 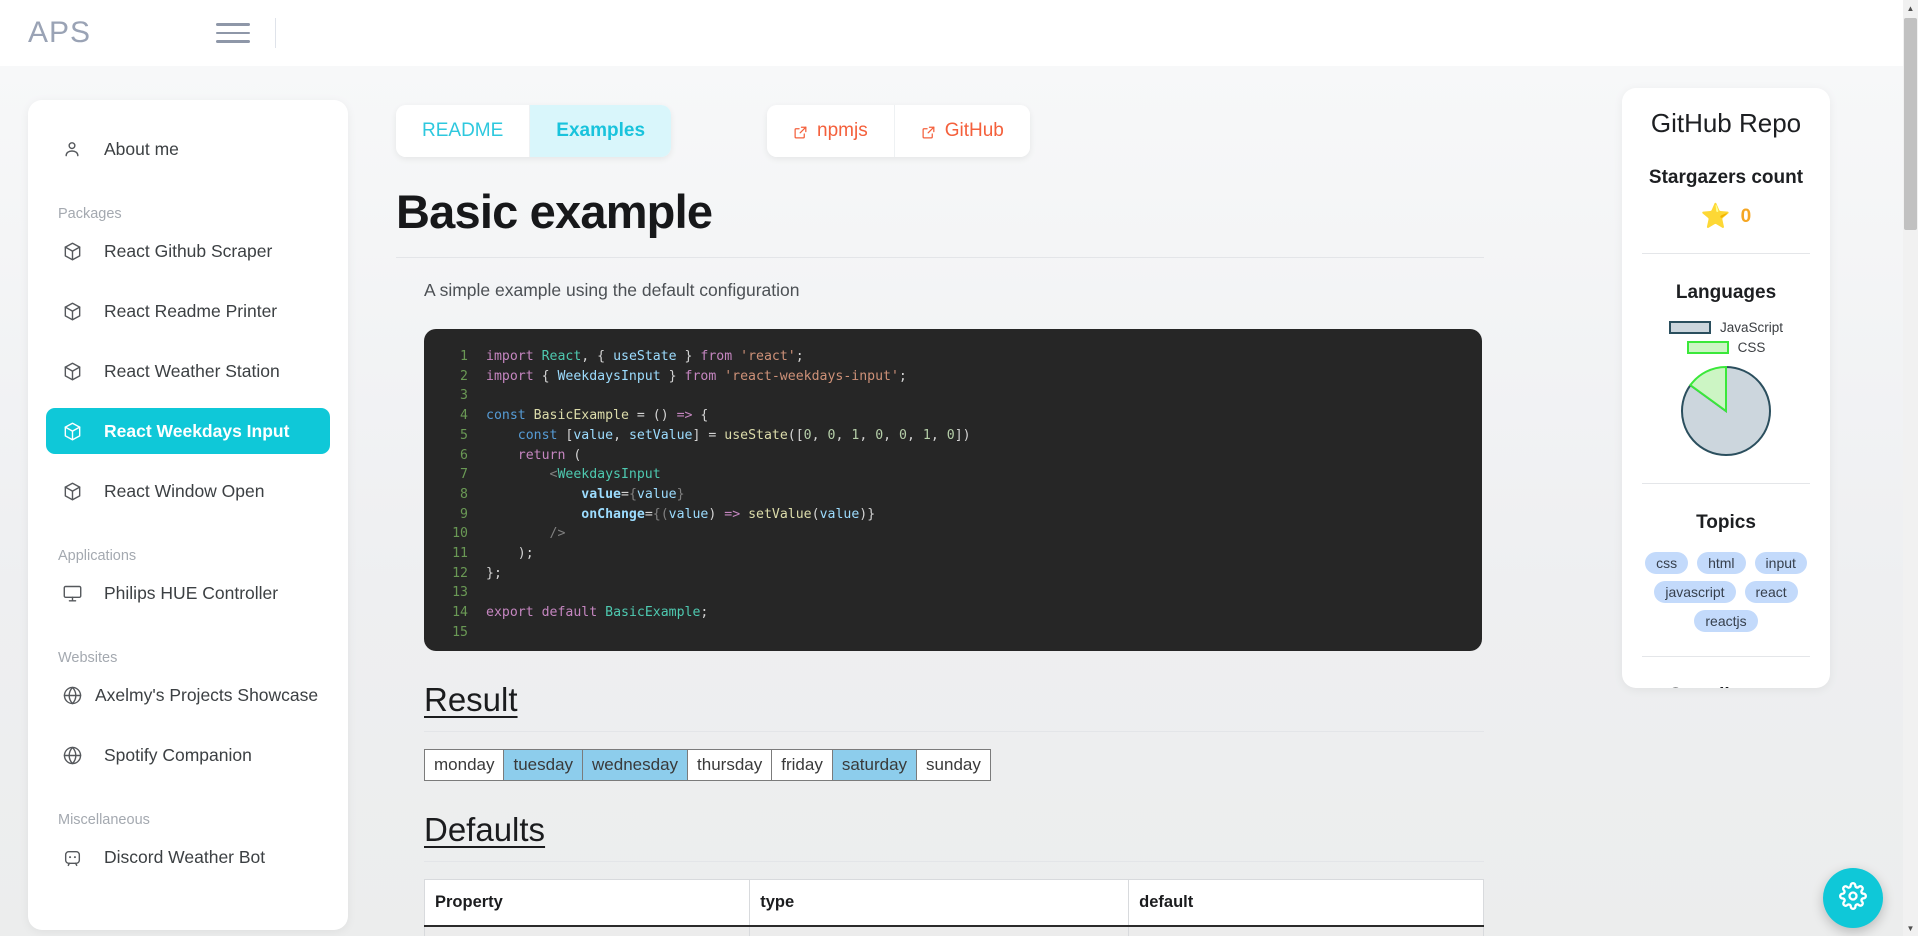 I want to click on sidebar-item-label: About me, so click(x=141, y=148).